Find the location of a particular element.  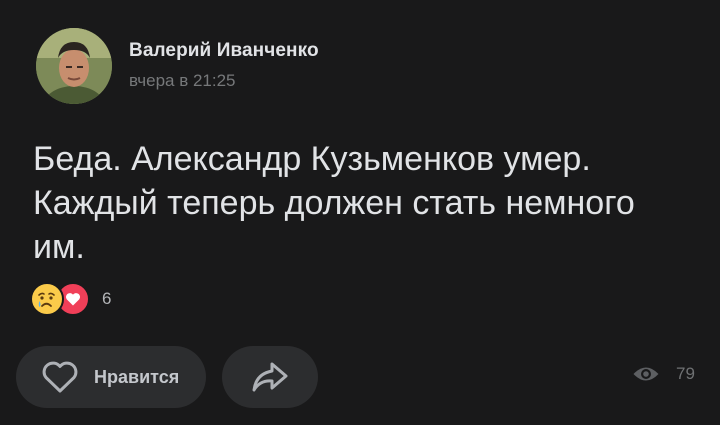

post-text-line: Беда. Александр Кузьменков умер. is located at coordinates (312, 159).